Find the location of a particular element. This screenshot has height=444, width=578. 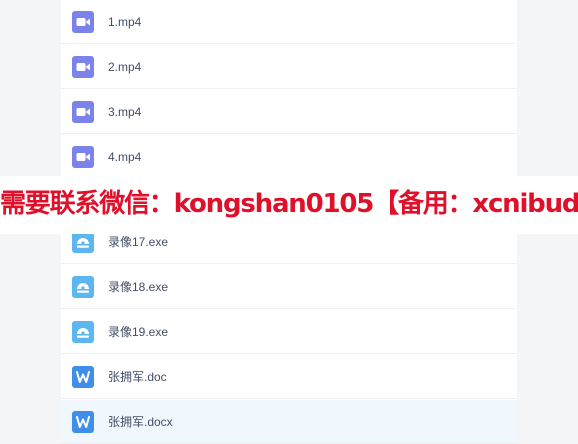

file-name: 张拥军.docx is located at coordinates (140, 422).